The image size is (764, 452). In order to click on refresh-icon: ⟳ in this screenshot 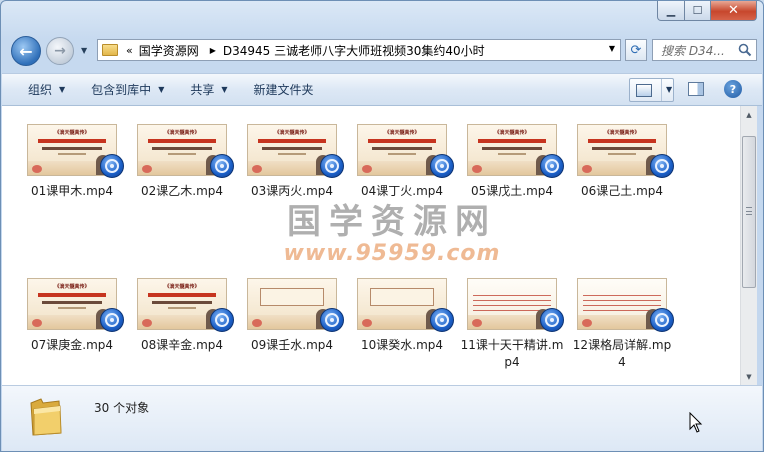, I will do `click(636, 50)`.